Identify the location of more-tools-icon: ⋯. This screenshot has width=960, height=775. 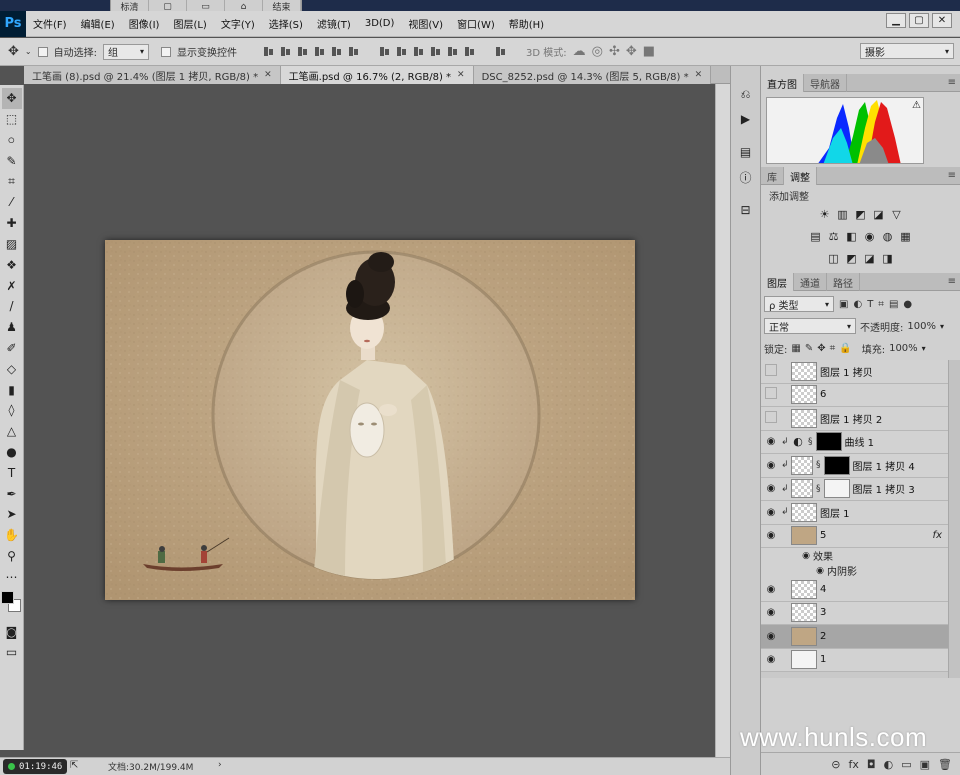
(12, 576).